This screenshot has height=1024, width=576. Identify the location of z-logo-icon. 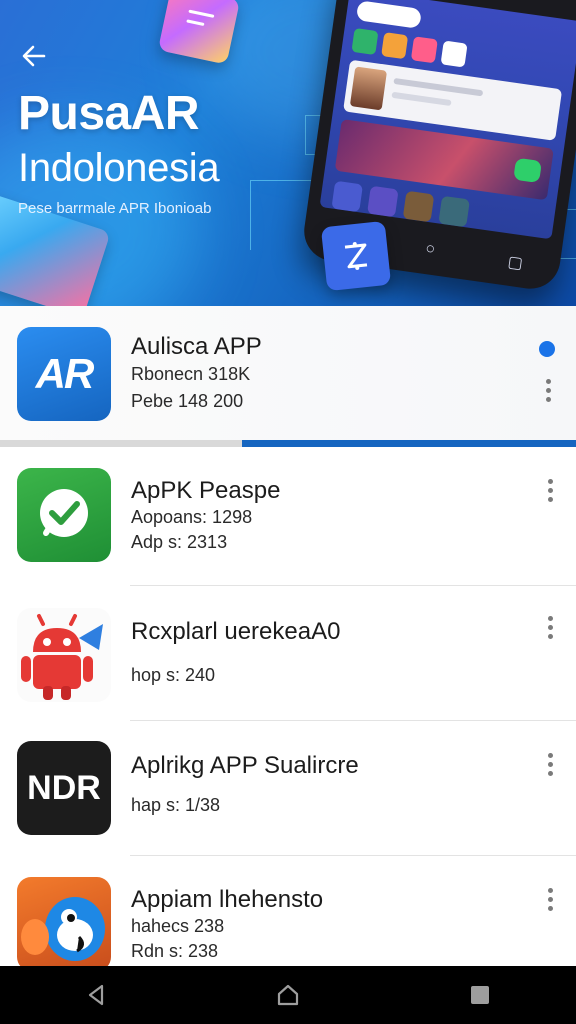
(356, 256).